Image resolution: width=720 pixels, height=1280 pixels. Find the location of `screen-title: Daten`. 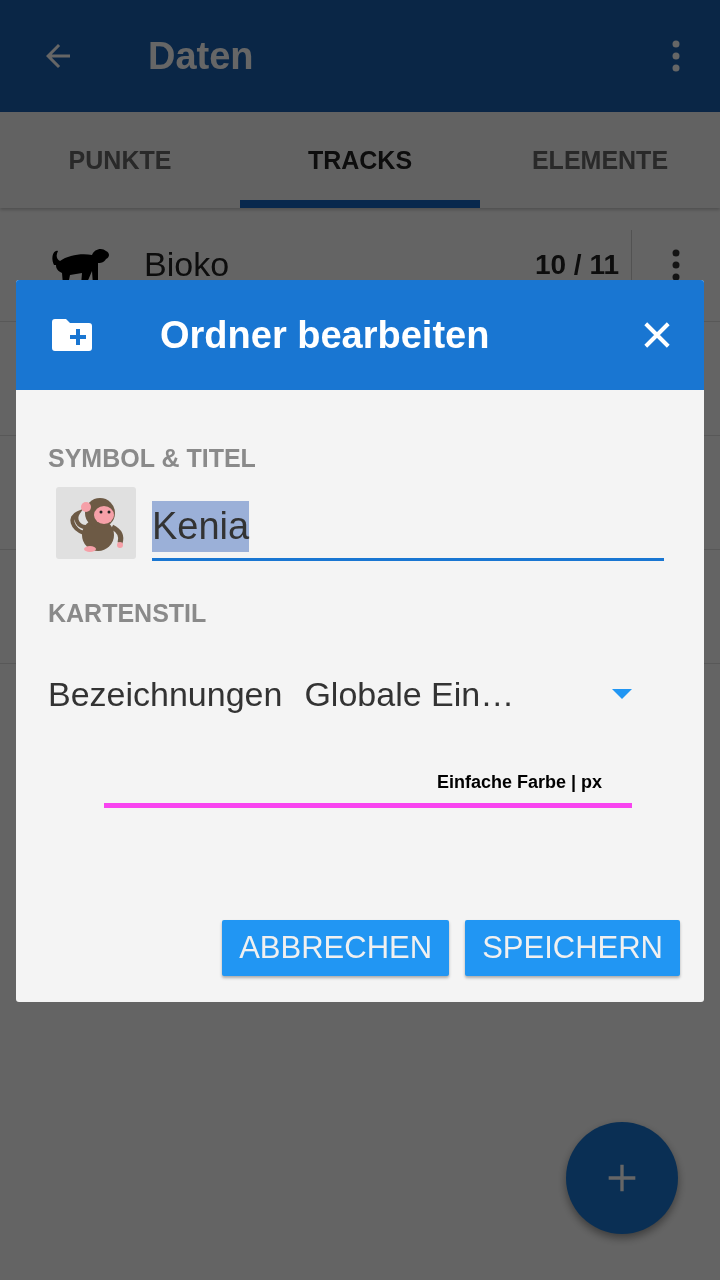

screen-title: Daten is located at coordinates (201, 56).